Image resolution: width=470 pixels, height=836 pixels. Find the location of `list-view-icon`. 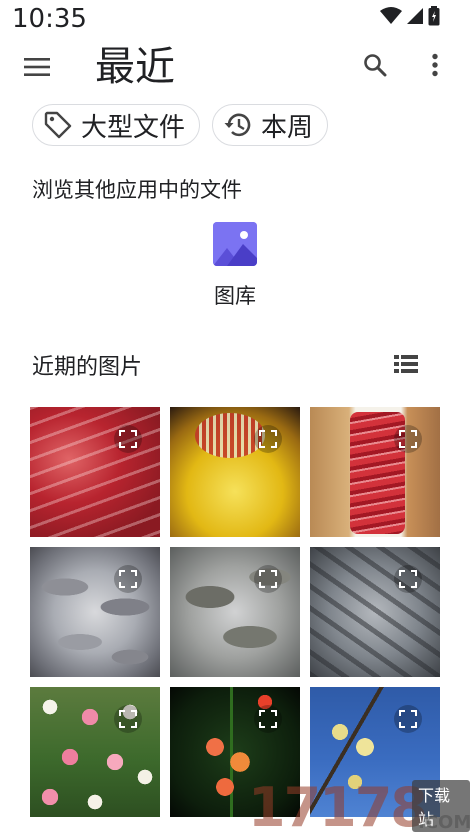

list-view-icon is located at coordinates (406, 364).